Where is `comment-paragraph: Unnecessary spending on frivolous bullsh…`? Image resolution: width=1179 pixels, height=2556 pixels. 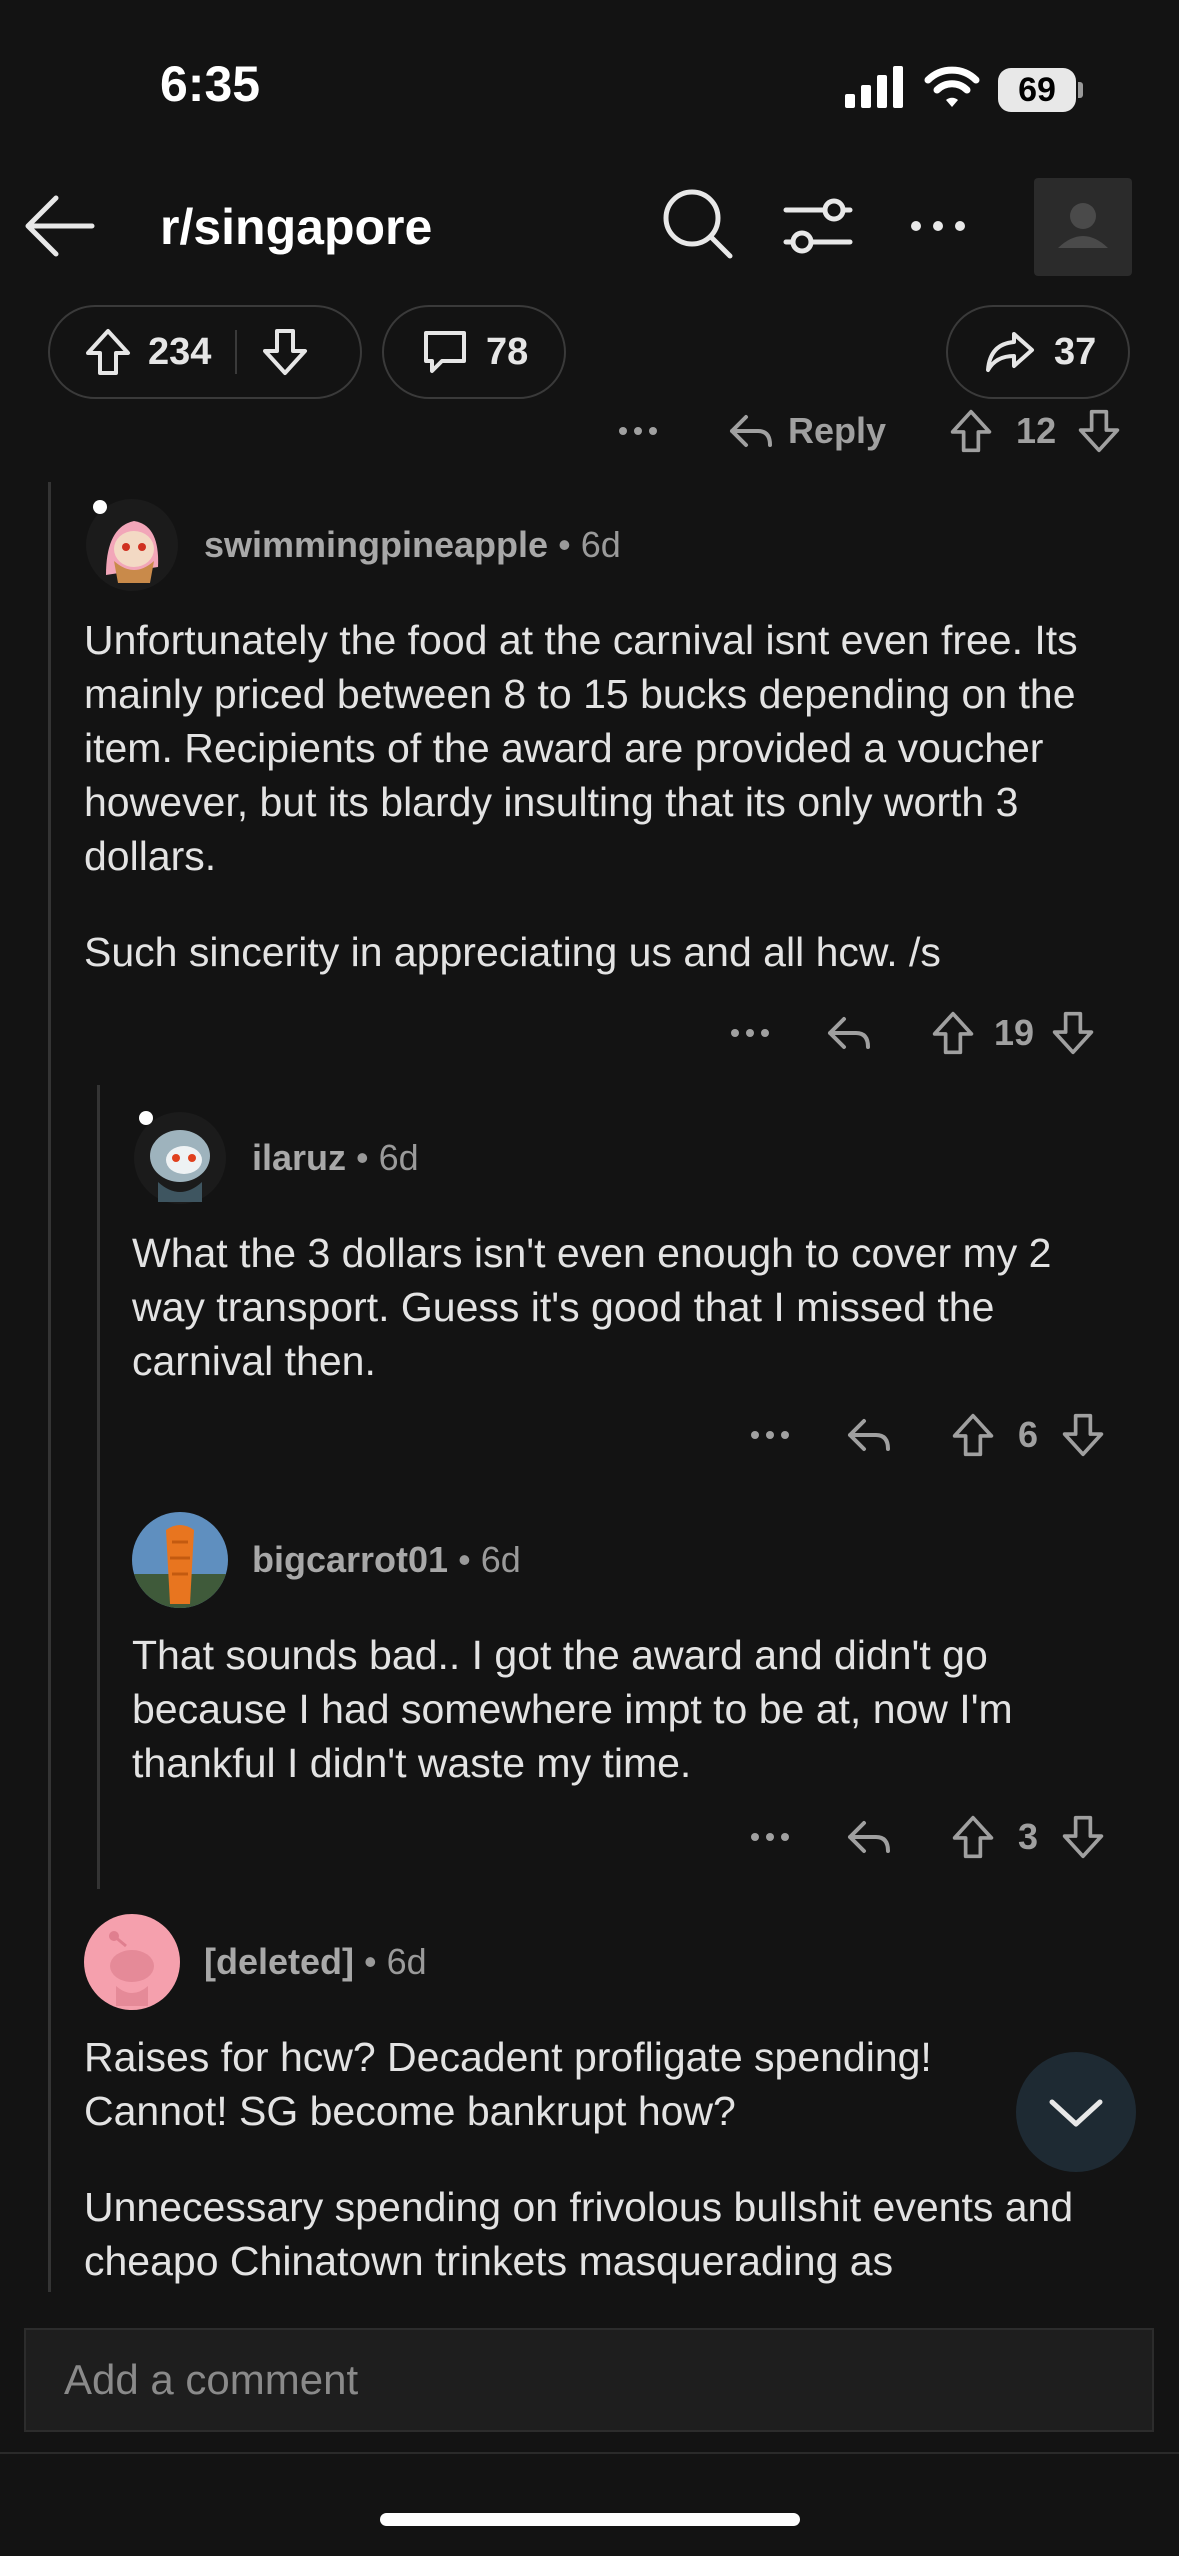
comment-paragraph: Unnecessary spending on frivolous bullsh… is located at coordinates (579, 2234).